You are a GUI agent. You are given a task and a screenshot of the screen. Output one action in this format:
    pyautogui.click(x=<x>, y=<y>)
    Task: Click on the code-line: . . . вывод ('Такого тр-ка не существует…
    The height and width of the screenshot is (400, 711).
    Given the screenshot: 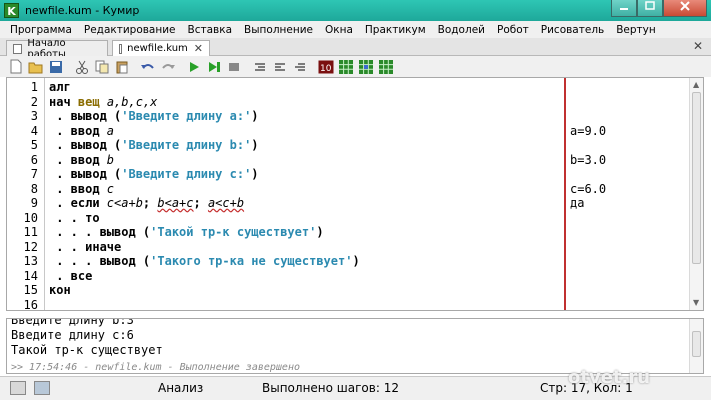 What is the action you would take?
    pyautogui.click(x=204, y=261)
    